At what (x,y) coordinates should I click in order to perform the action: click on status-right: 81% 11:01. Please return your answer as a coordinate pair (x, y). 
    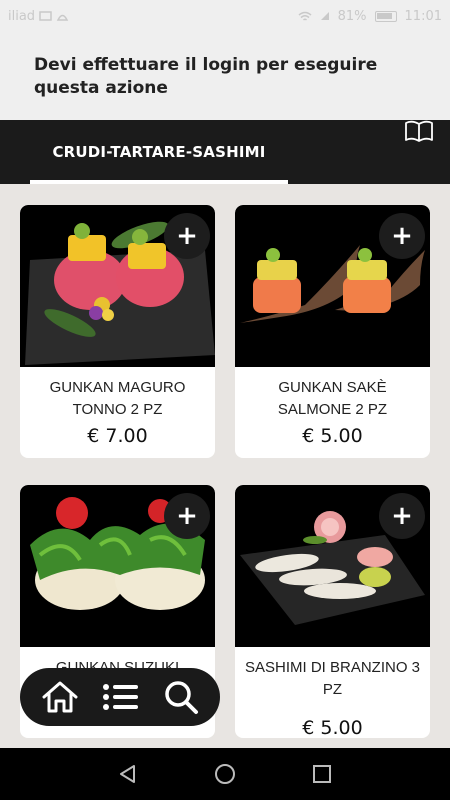
    Looking at the image, I should click on (370, 16).